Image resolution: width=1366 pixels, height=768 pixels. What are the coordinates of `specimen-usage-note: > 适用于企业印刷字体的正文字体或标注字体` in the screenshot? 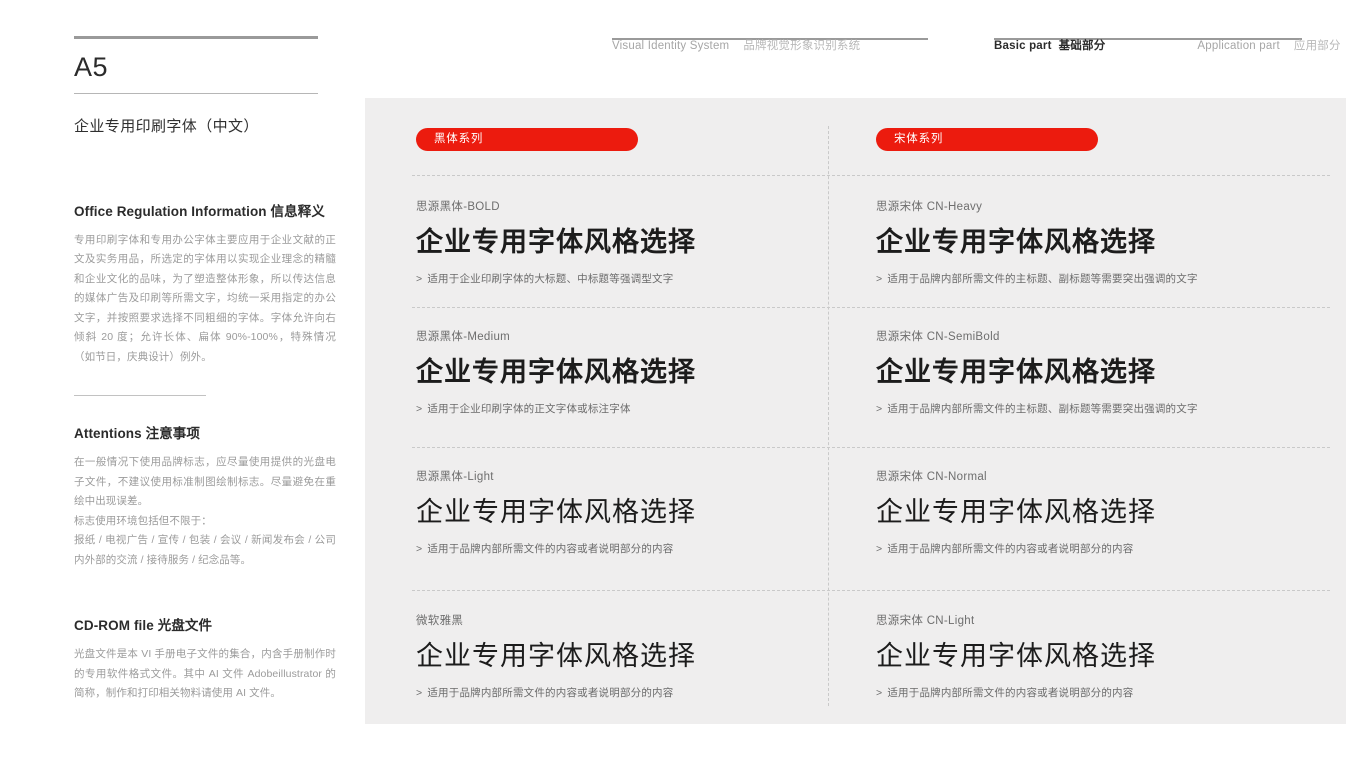 It's located at (631, 408).